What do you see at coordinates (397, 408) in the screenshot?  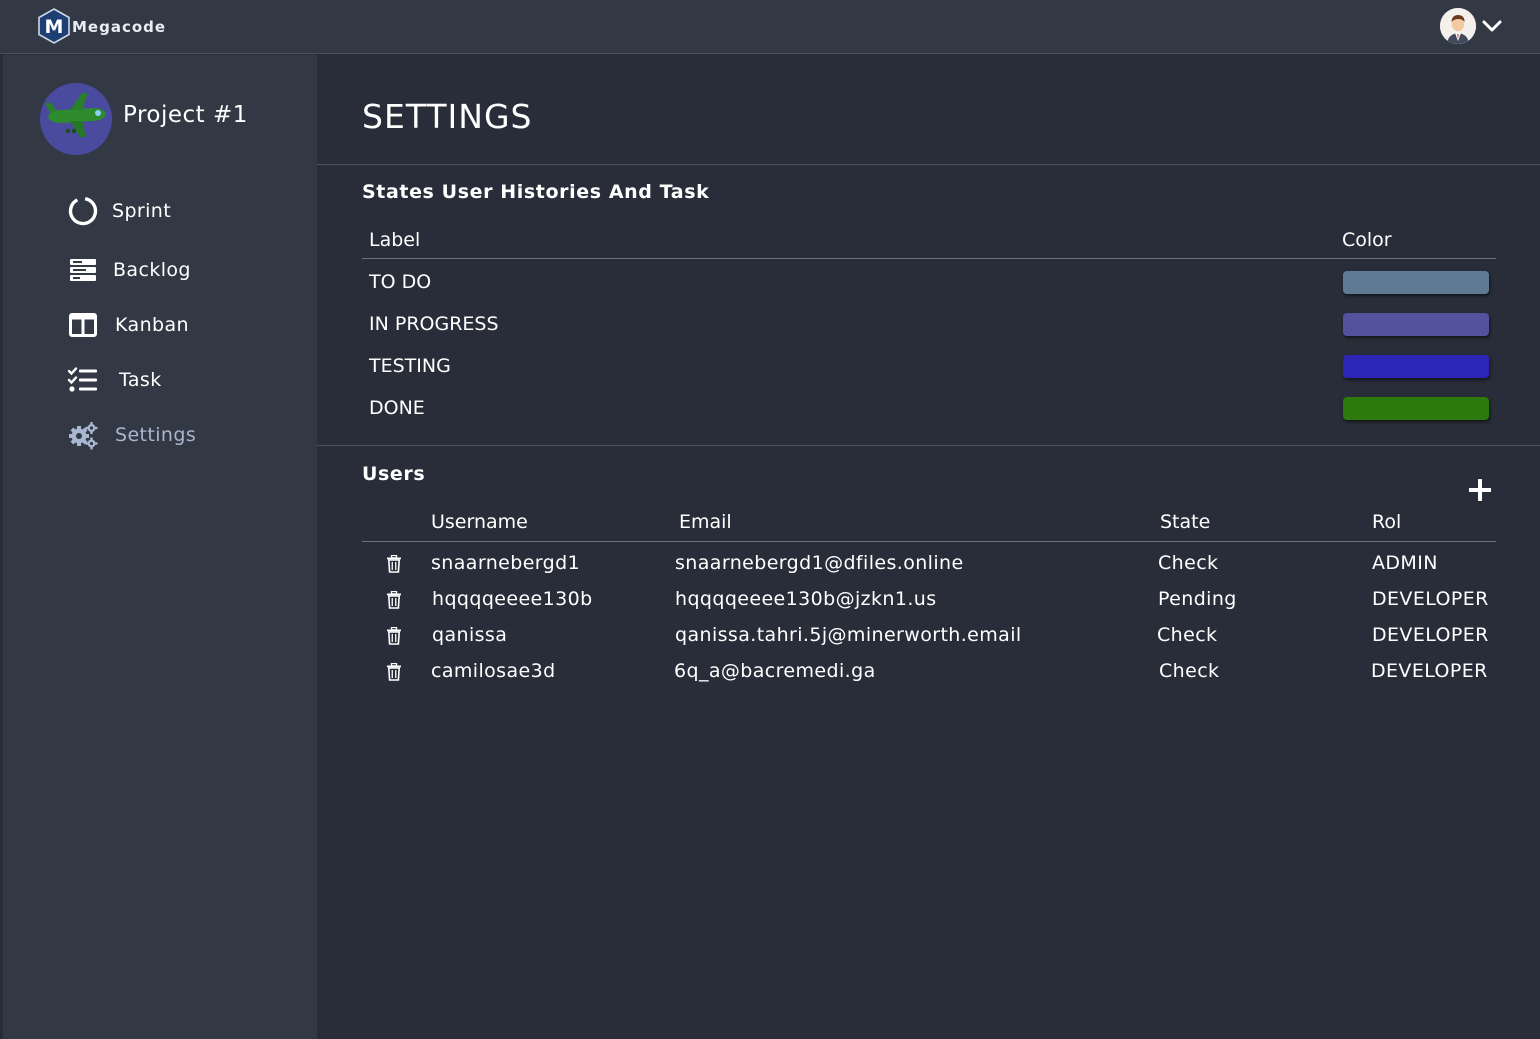 I see `state-label: DONE` at bounding box center [397, 408].